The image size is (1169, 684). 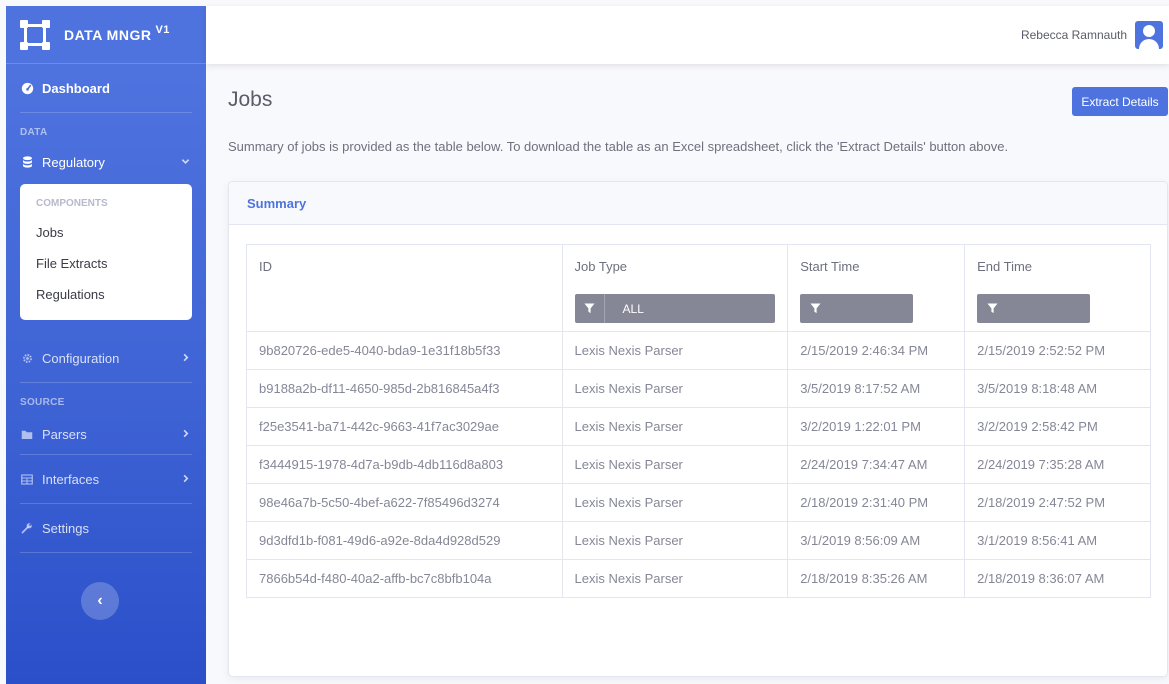 What do you see at coordinates (106, 479) in the screenshot?
I see `sidebar-item-interfaces: Interfaces` at bounding box center [106, 479].